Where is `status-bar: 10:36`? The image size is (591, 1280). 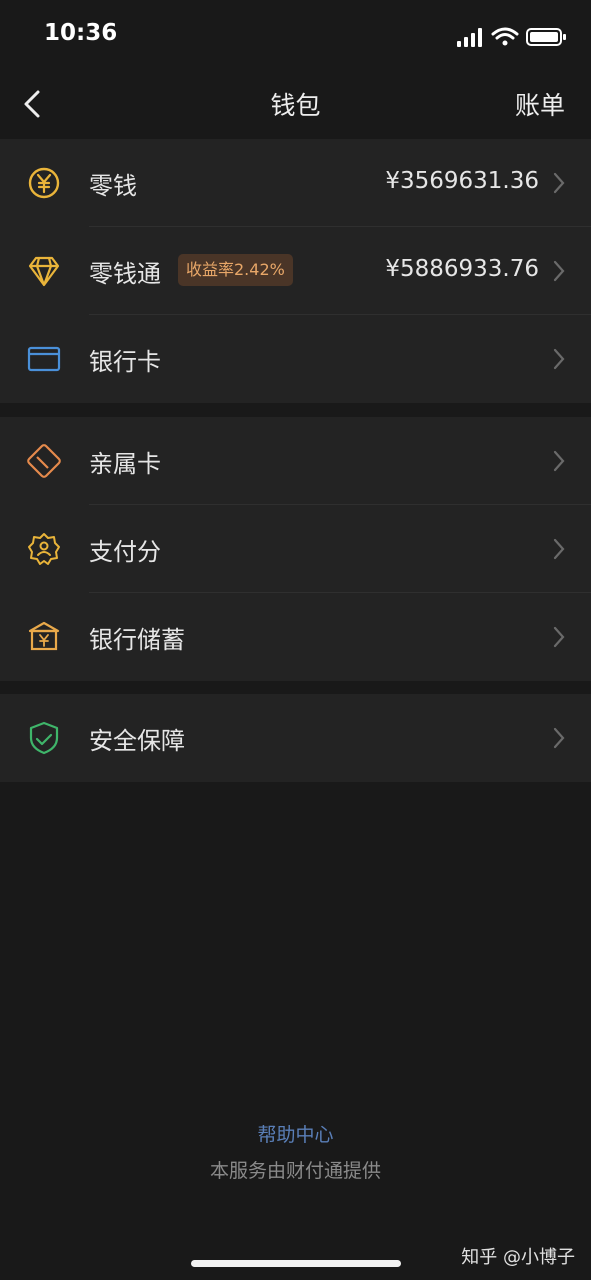
status-bar: 10:36 is located at coordinates (295, 35).